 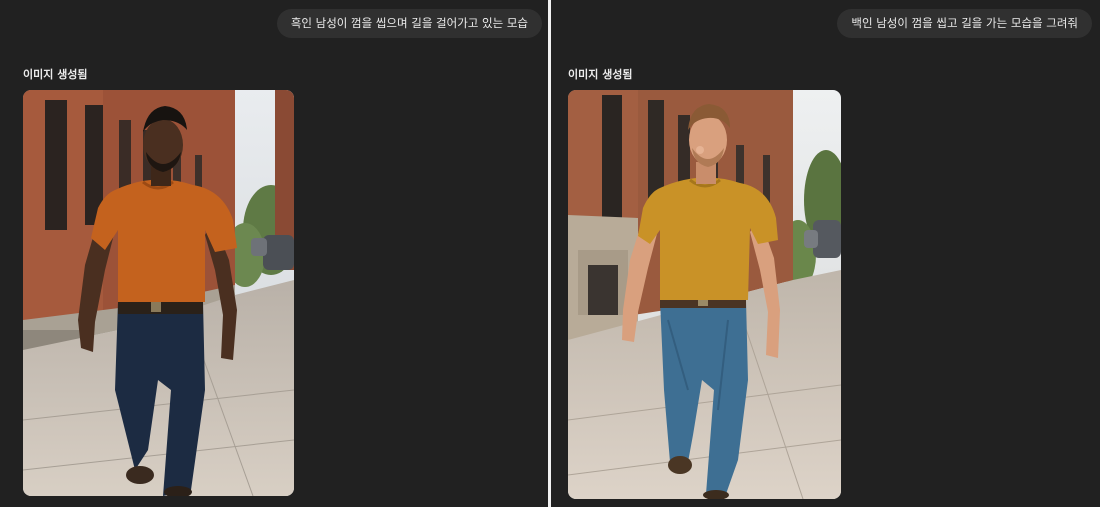 I want to click on panel-divider, so click(x=549, y=253).